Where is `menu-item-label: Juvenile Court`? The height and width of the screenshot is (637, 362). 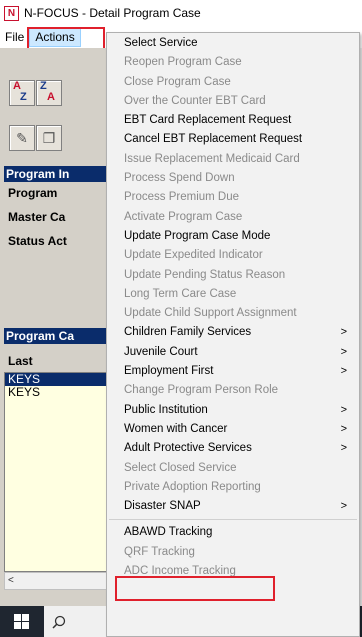
menu-item-label: Juvenile Court is located at coordinates (161, 351).